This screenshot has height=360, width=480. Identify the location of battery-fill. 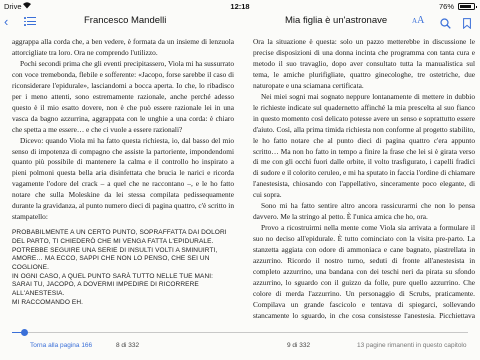
(466, 6).